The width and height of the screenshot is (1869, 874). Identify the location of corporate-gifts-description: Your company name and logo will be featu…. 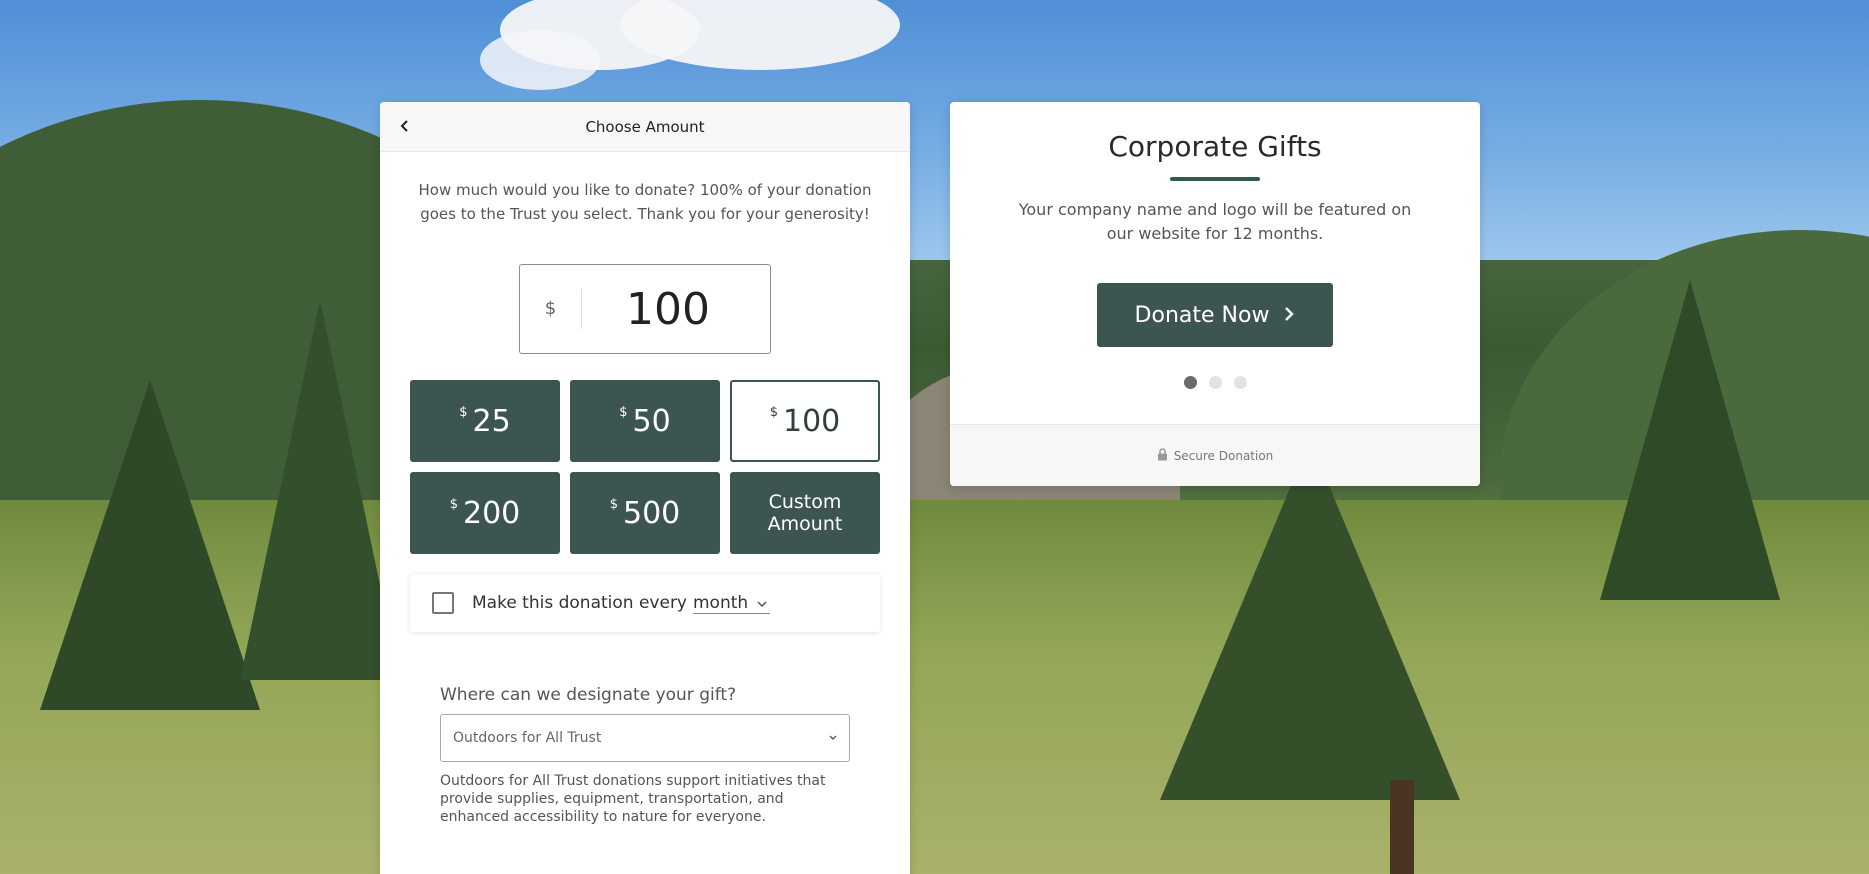
(1215, 221).